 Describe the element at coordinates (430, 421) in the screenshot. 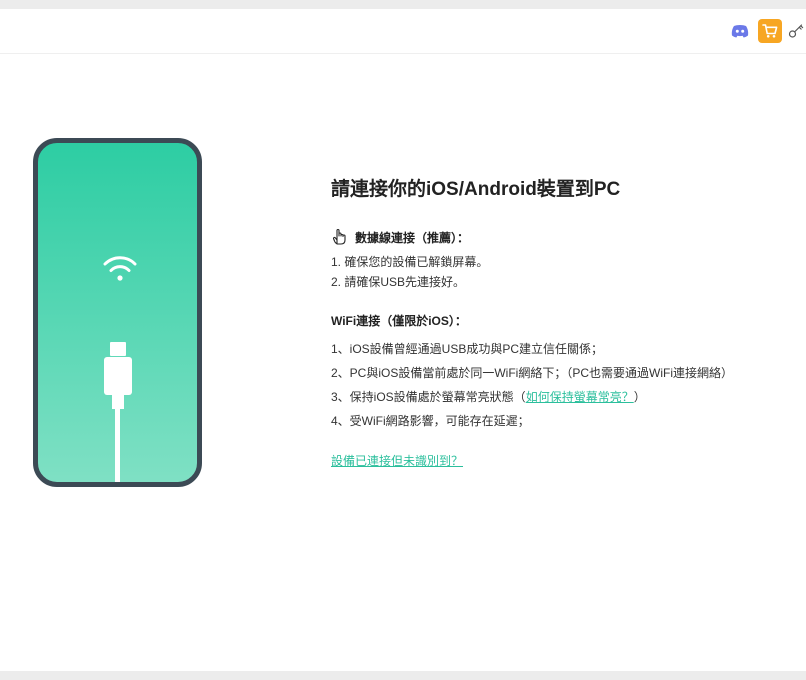

I see `wifi-step-4: 4、受WiFi網路影響，可能存在延遲；` at that location.